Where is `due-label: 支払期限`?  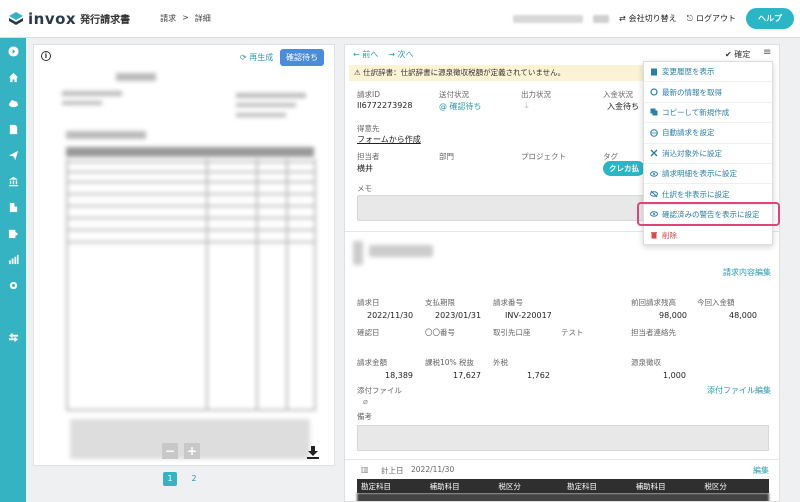
due-label: 支払期限 is located at coordinates (440, 302).